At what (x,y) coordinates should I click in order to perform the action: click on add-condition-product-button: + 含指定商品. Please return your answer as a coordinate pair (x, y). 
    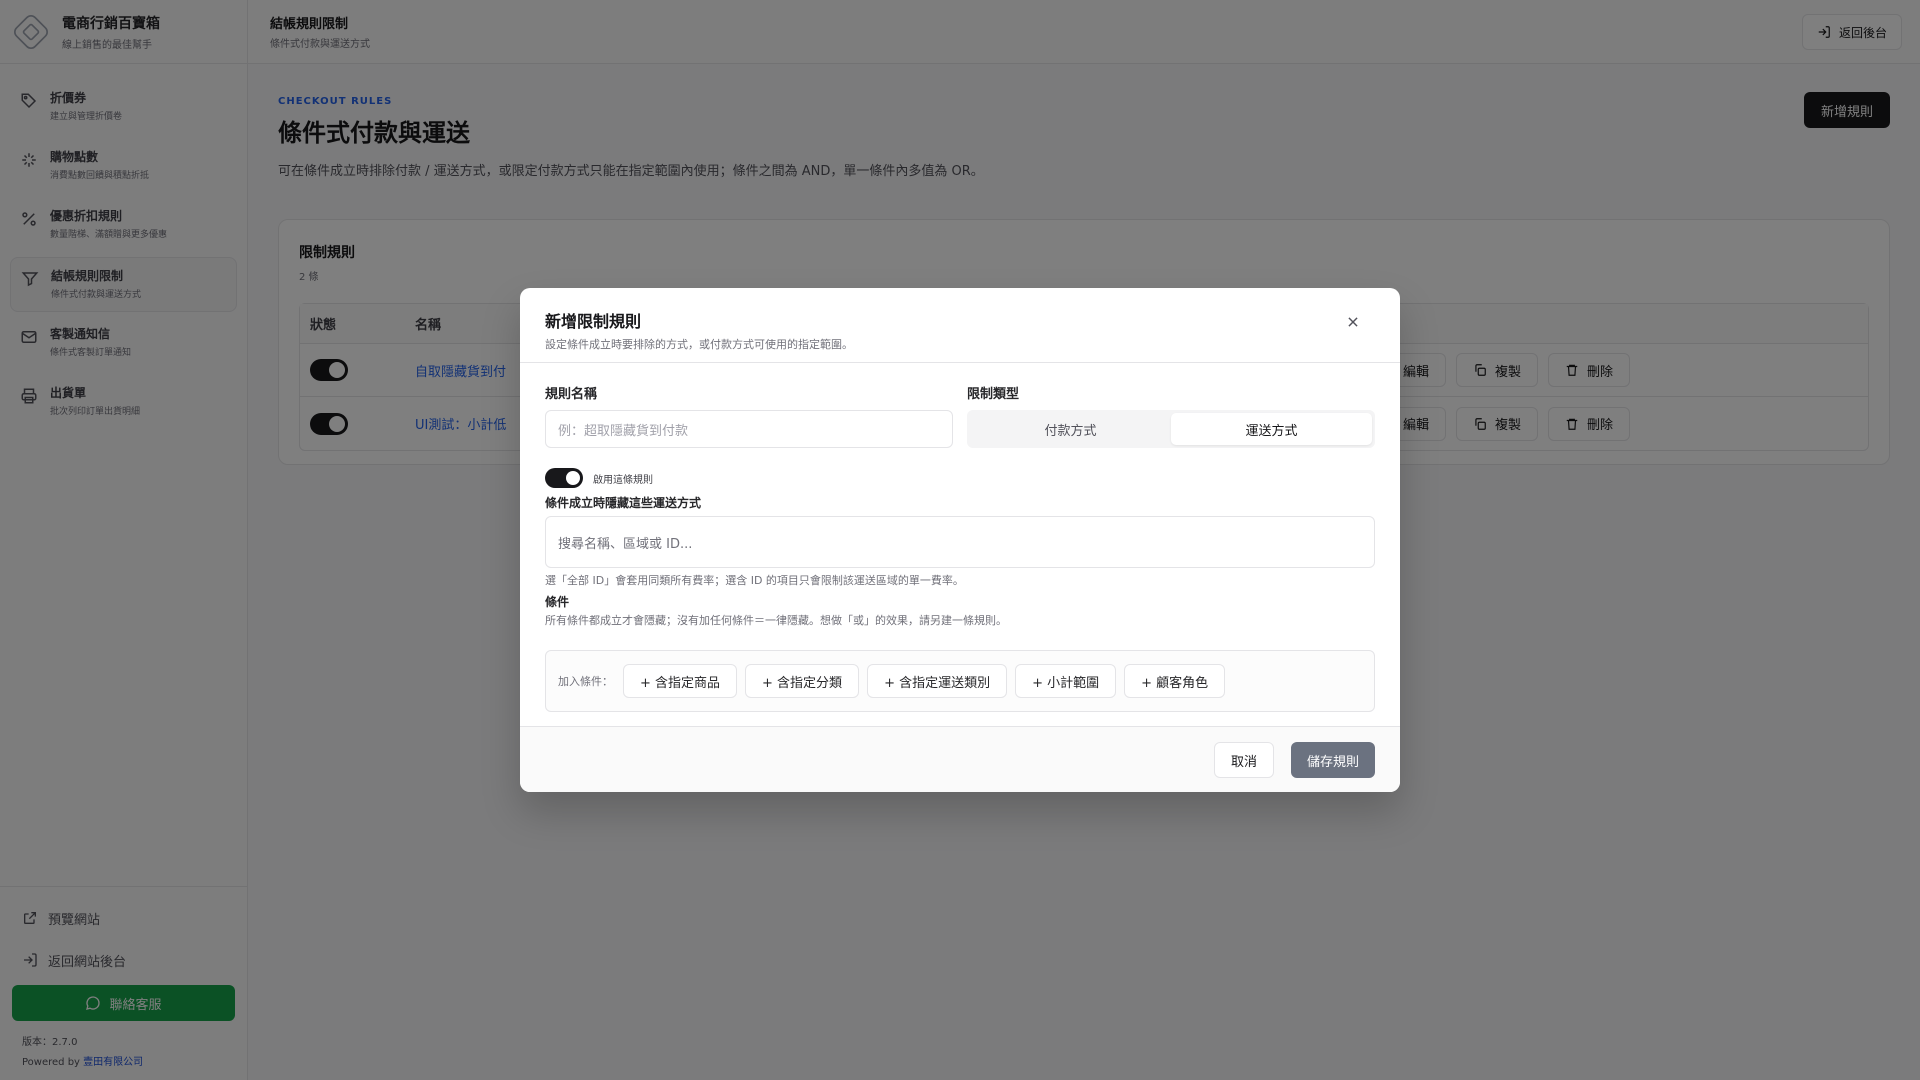
    Looking at the image, I should click on (680, 681).